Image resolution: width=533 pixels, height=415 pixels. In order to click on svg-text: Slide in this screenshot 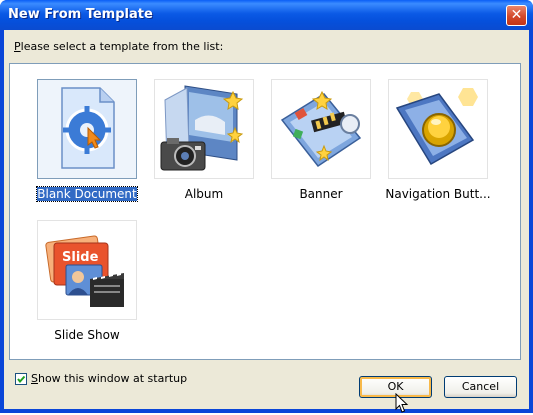, I will do `click(80, 257)`.